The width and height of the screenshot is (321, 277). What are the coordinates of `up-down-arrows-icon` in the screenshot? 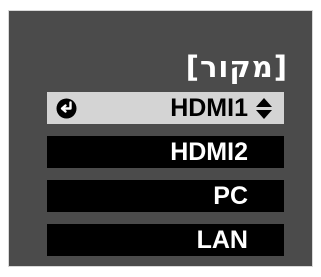 It's located at (264, 108).